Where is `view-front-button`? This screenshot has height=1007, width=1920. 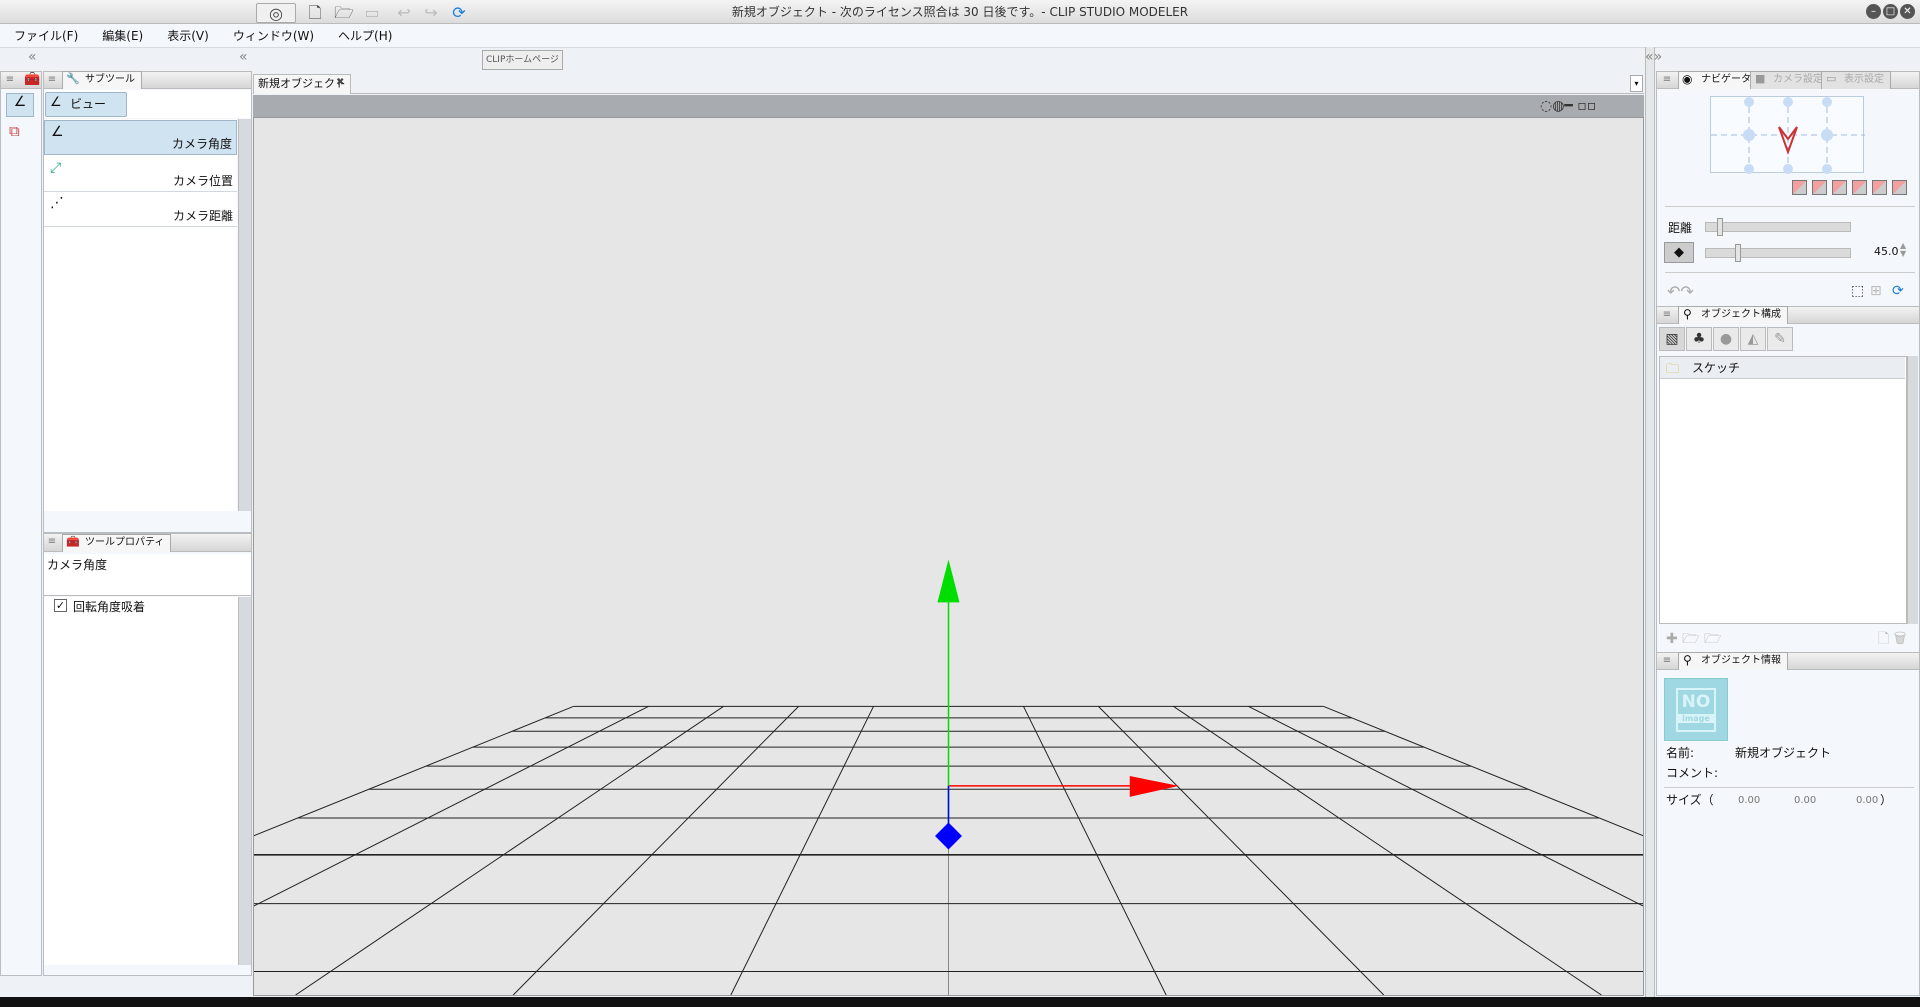
view-front-button is located at coordinates (1799, 187).